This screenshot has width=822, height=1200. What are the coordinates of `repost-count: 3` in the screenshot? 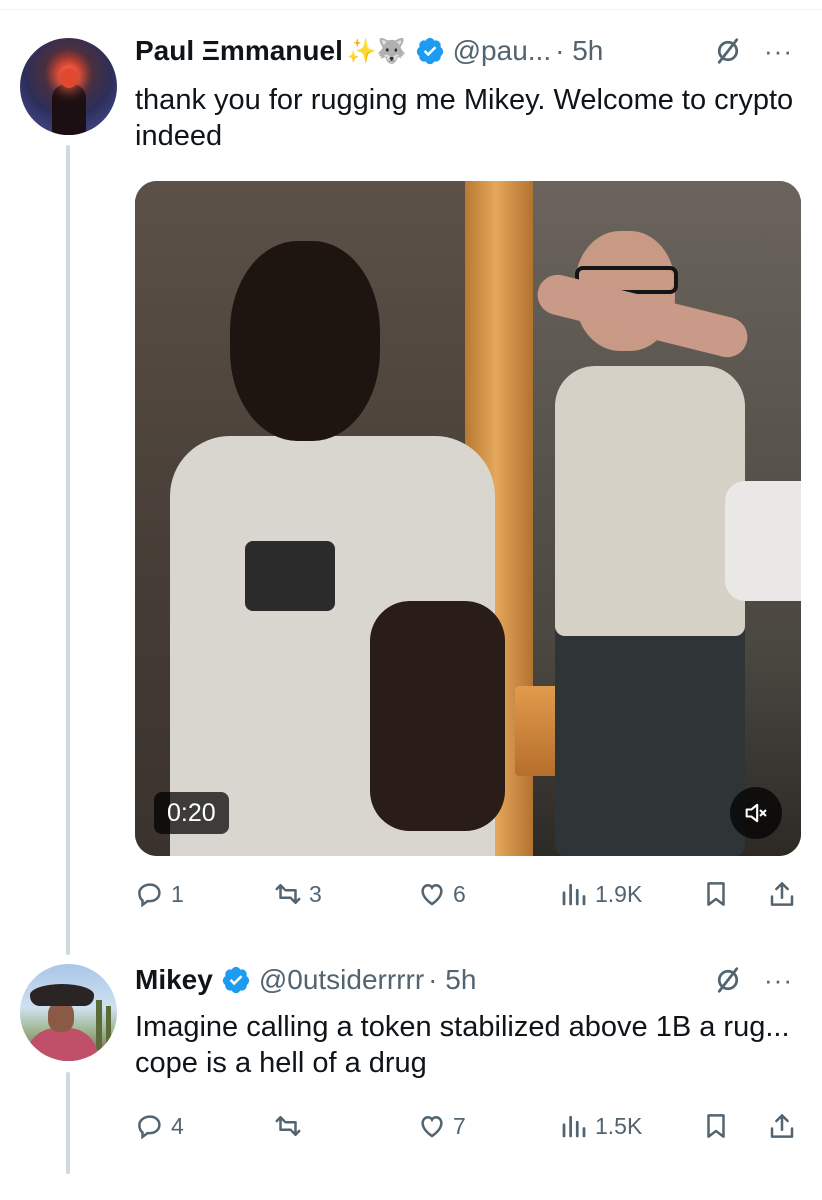 It's located at (315, 893).